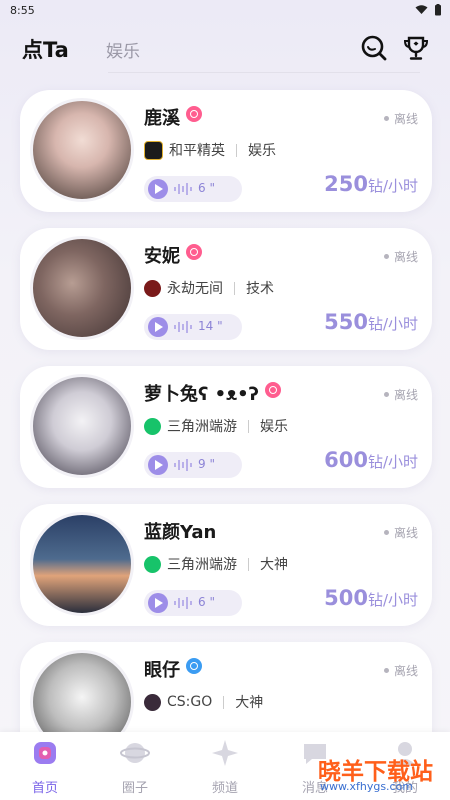  I want to click on player-tags: 和平精英 娱乐, so click(210, 150).